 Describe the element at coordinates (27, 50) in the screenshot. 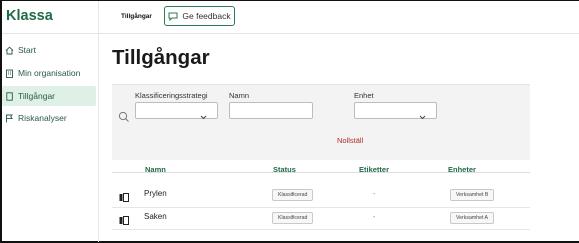

I see `sidebar-item-label: Start` at that location.